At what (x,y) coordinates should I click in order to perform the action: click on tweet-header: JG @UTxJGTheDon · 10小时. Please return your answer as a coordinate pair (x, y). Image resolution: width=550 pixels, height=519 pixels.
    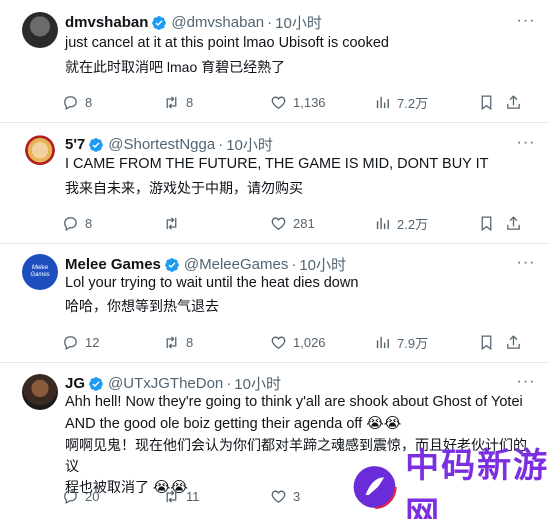
    Looking at the image, I should click on (173, 383).